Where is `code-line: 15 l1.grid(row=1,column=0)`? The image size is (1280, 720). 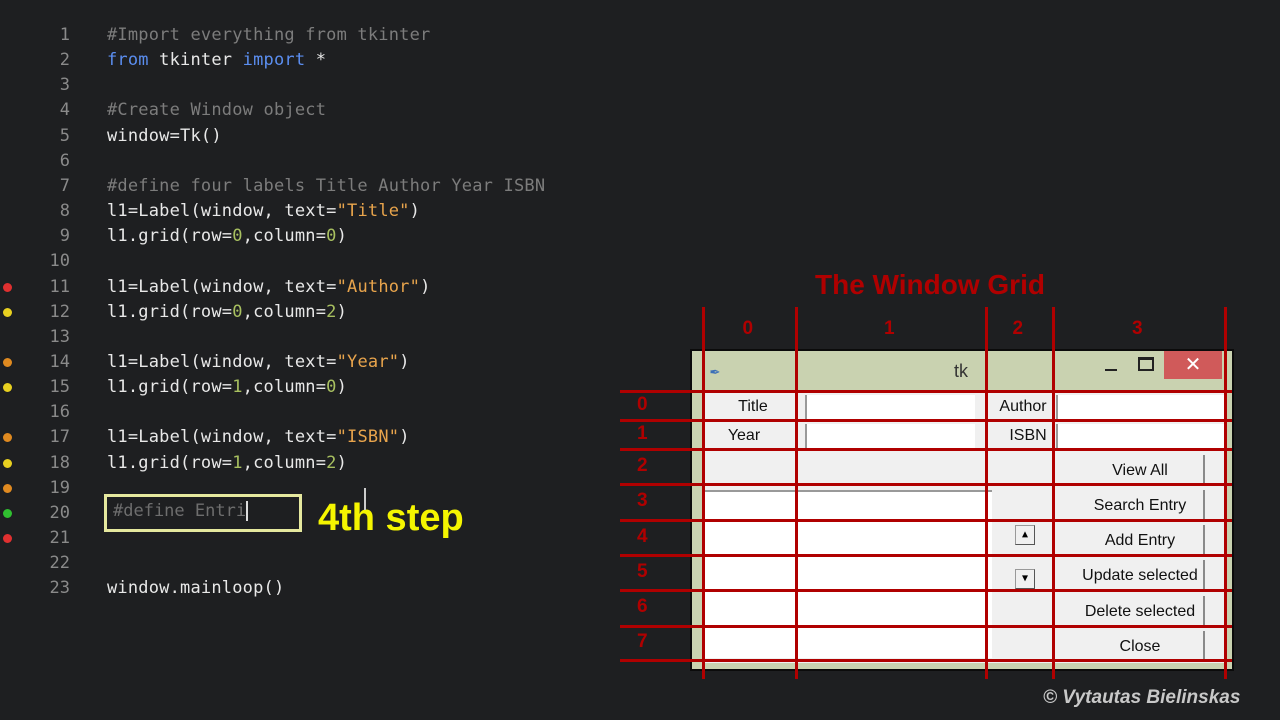 code-line: 15 l1.grid(row=1,column=0) is located at coordinates (340, 387).